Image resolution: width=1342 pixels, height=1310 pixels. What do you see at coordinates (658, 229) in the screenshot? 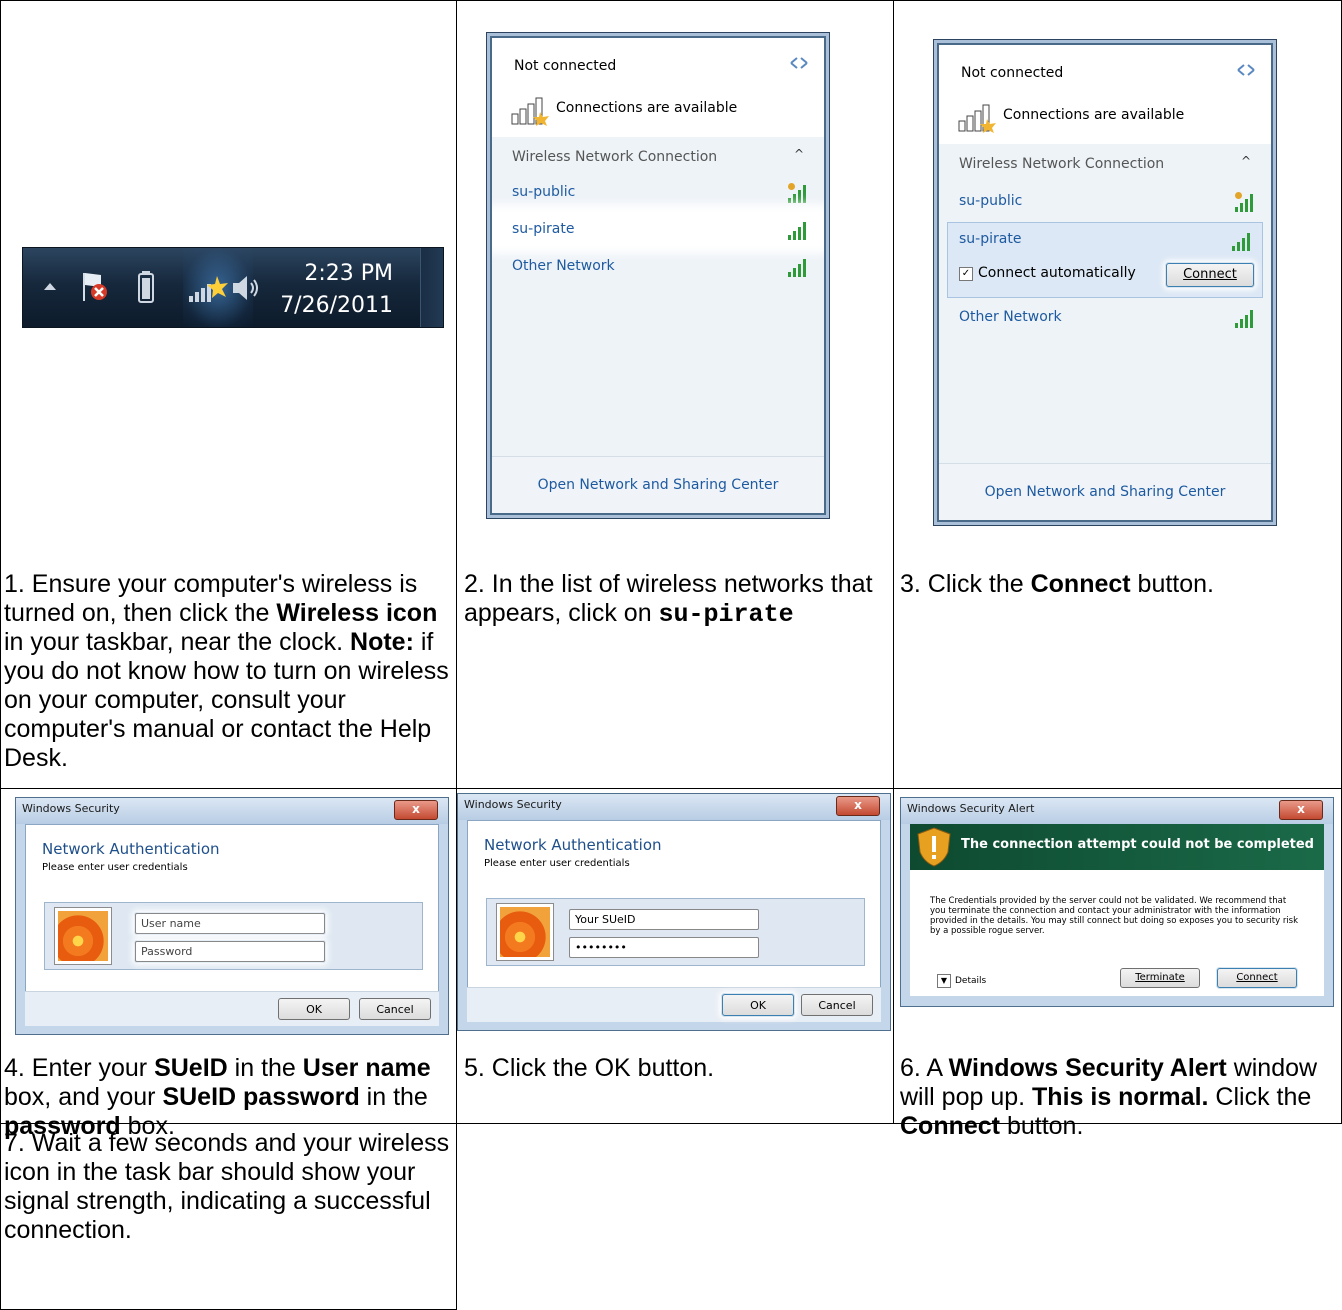
I see `network-item-su-pirate: su-pirate` at bounding box center [658, 229].